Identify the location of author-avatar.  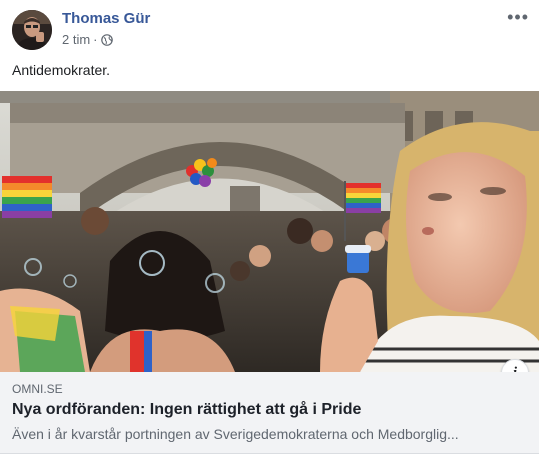
(32, 30).